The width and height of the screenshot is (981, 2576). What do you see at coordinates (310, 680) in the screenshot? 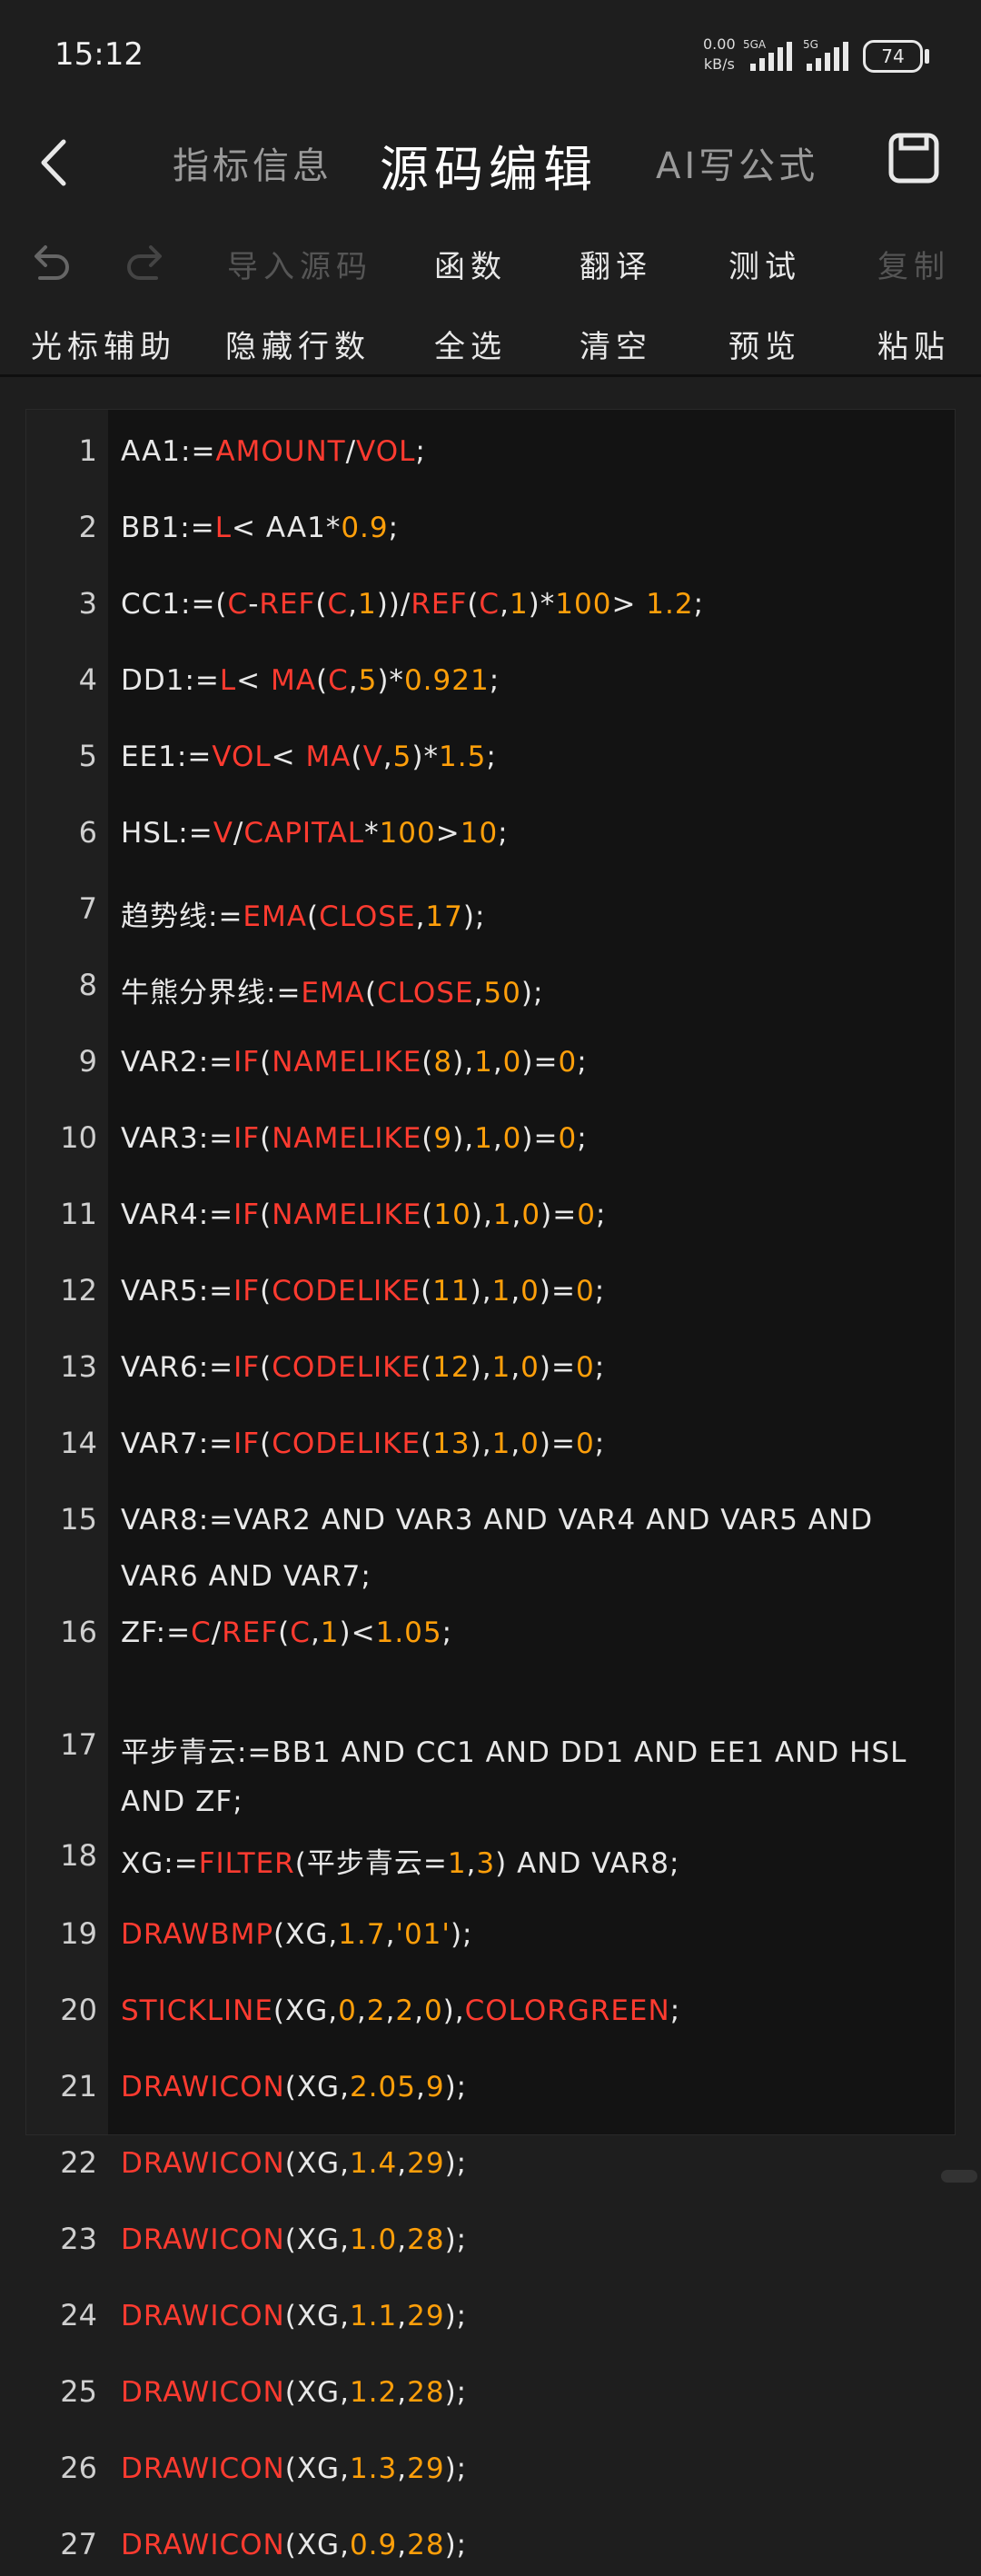
I see `code-text: DD1:=L< MA(C,5)*0.921;` at bounding box center [310, 680].